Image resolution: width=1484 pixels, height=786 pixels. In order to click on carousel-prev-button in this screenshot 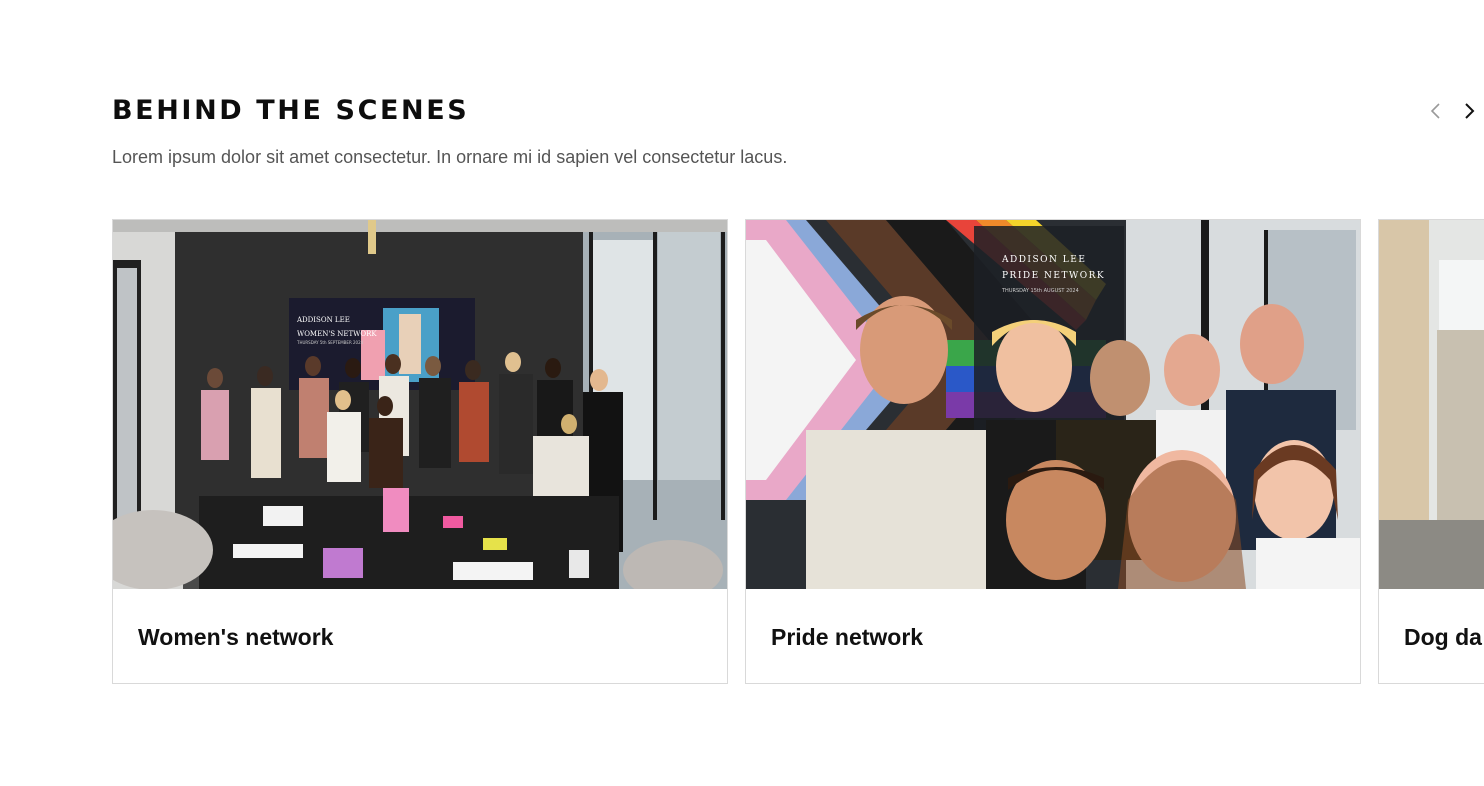, I will do `click(1436, 111)`.